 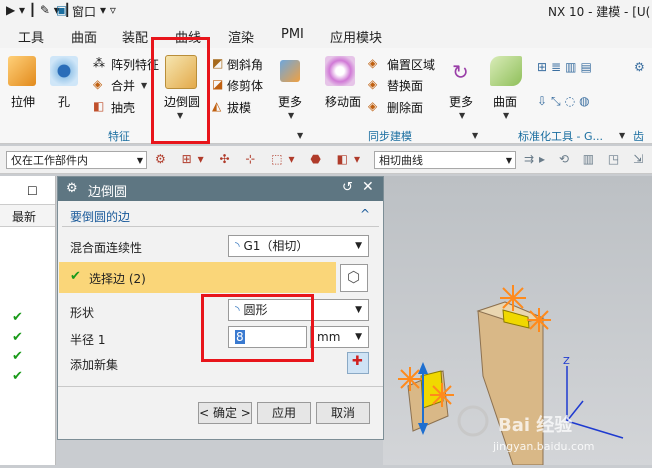 I want to click on chamfer-icon: ◩, so click(x=218, y=63).